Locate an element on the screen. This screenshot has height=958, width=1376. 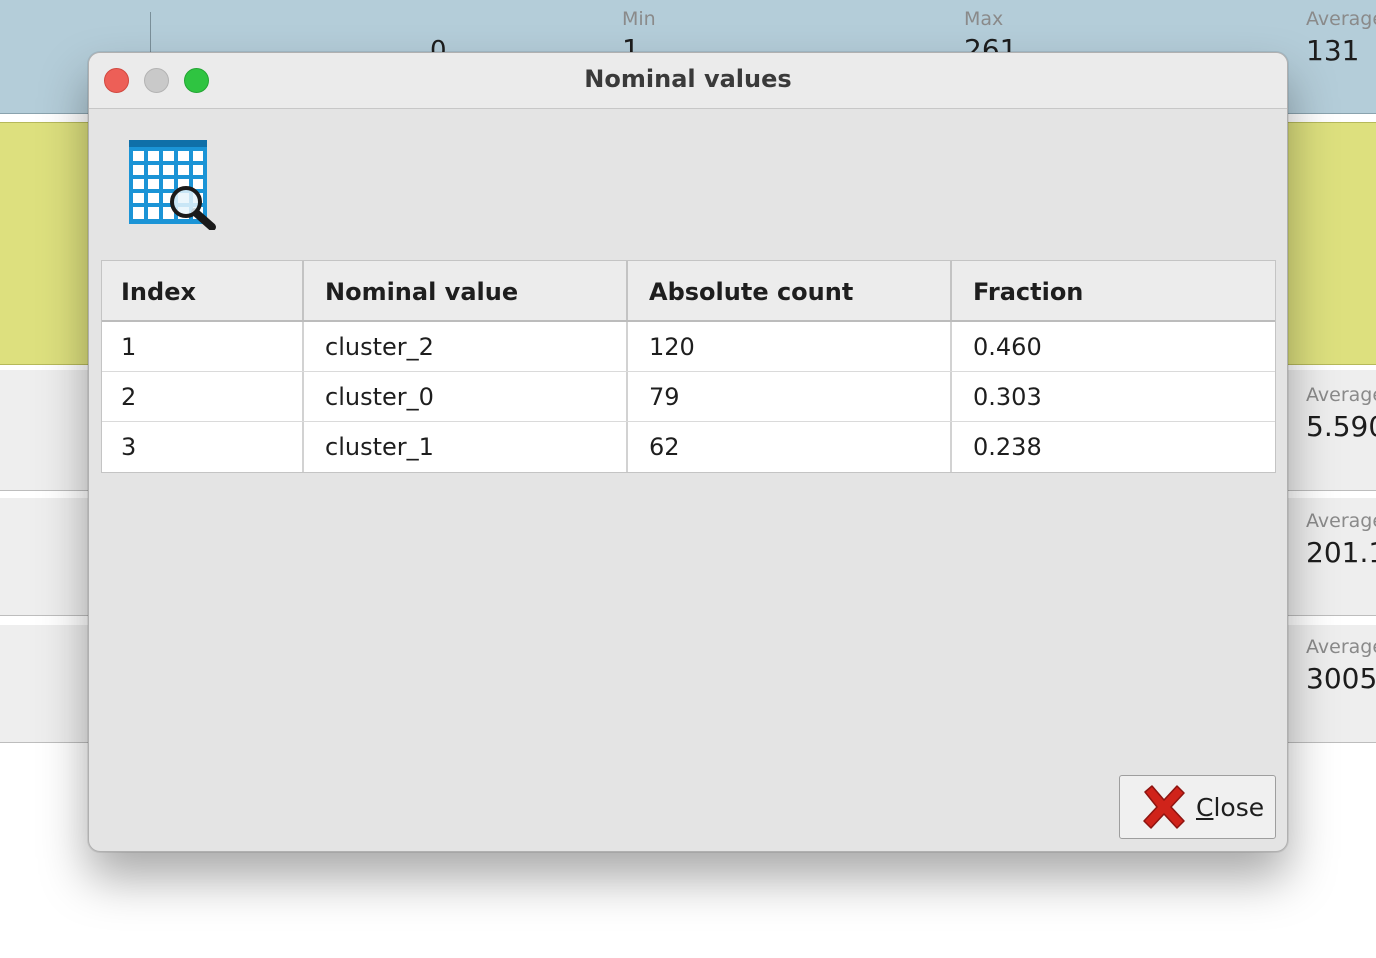
cell-fraction: 0.238 is located at coordinates (1007, 447).